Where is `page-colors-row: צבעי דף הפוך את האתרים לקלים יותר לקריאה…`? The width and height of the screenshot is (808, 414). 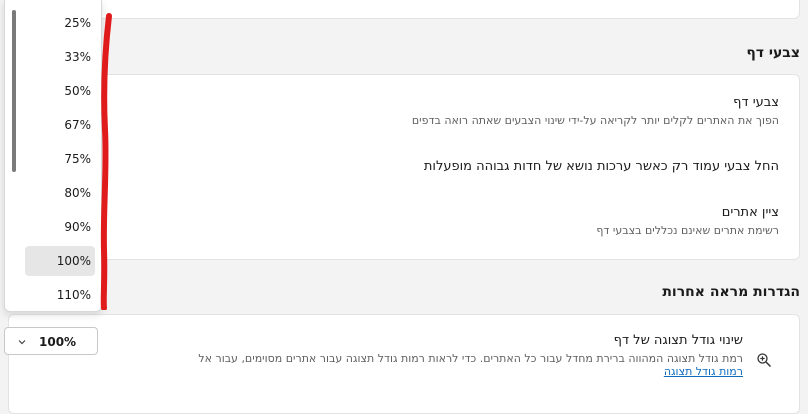 page-colors-row: צבעי דף הפוך את האתרים לקלים יותר לקריאה… is located at coordinates (595, 111).